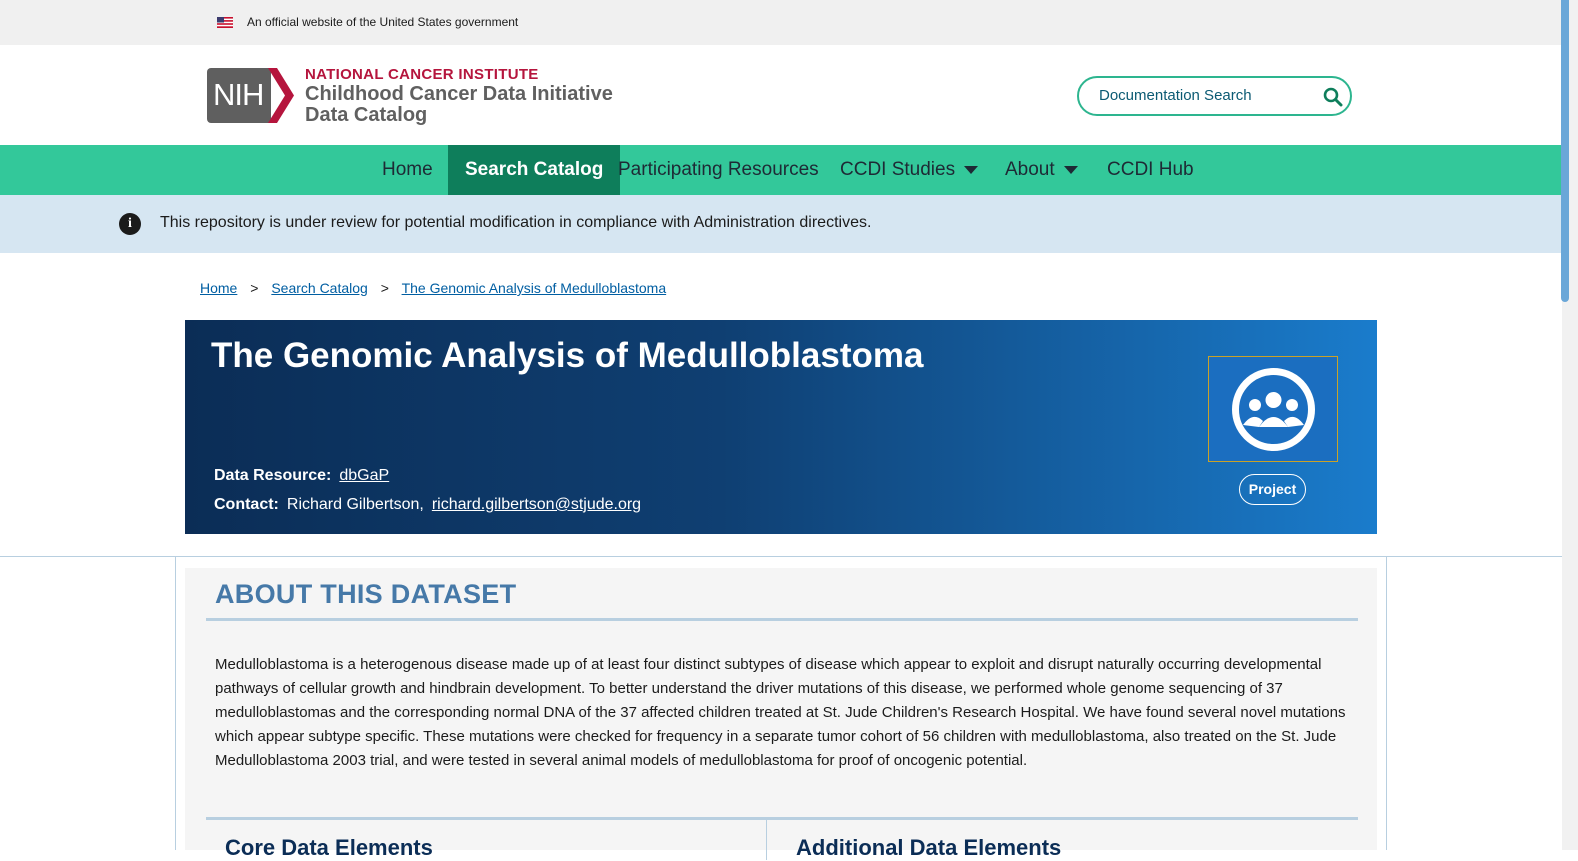 This screenshot has height=861, width=1578. I want to click on nav-participating-resources-label: Participating Resources, so click(718, 169).